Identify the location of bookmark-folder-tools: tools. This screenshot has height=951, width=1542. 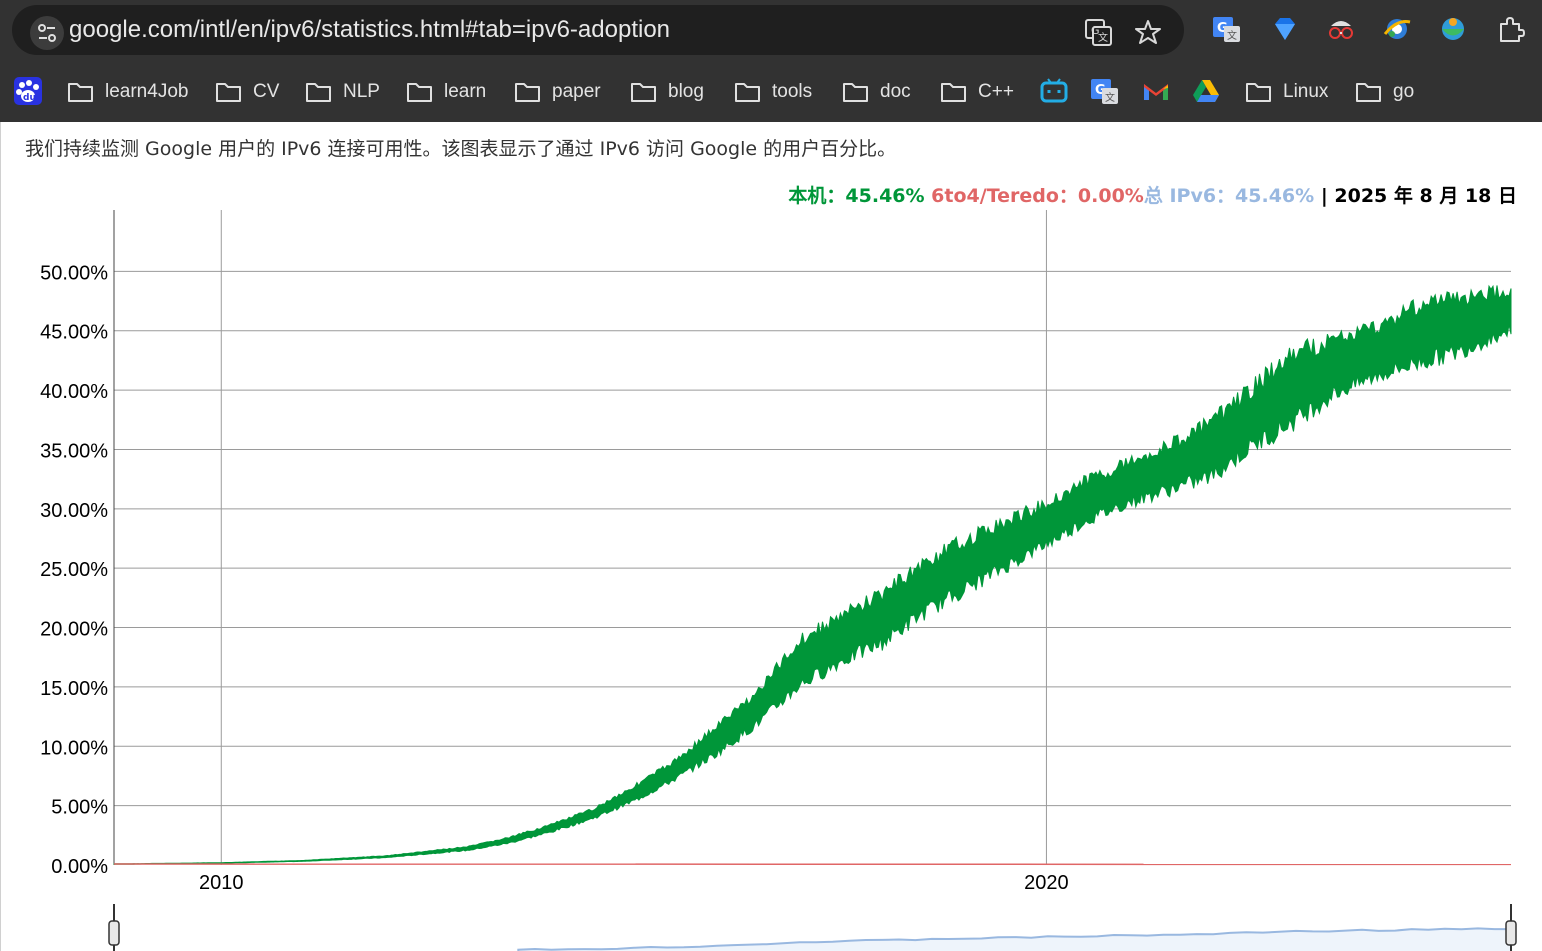
(773, 92).